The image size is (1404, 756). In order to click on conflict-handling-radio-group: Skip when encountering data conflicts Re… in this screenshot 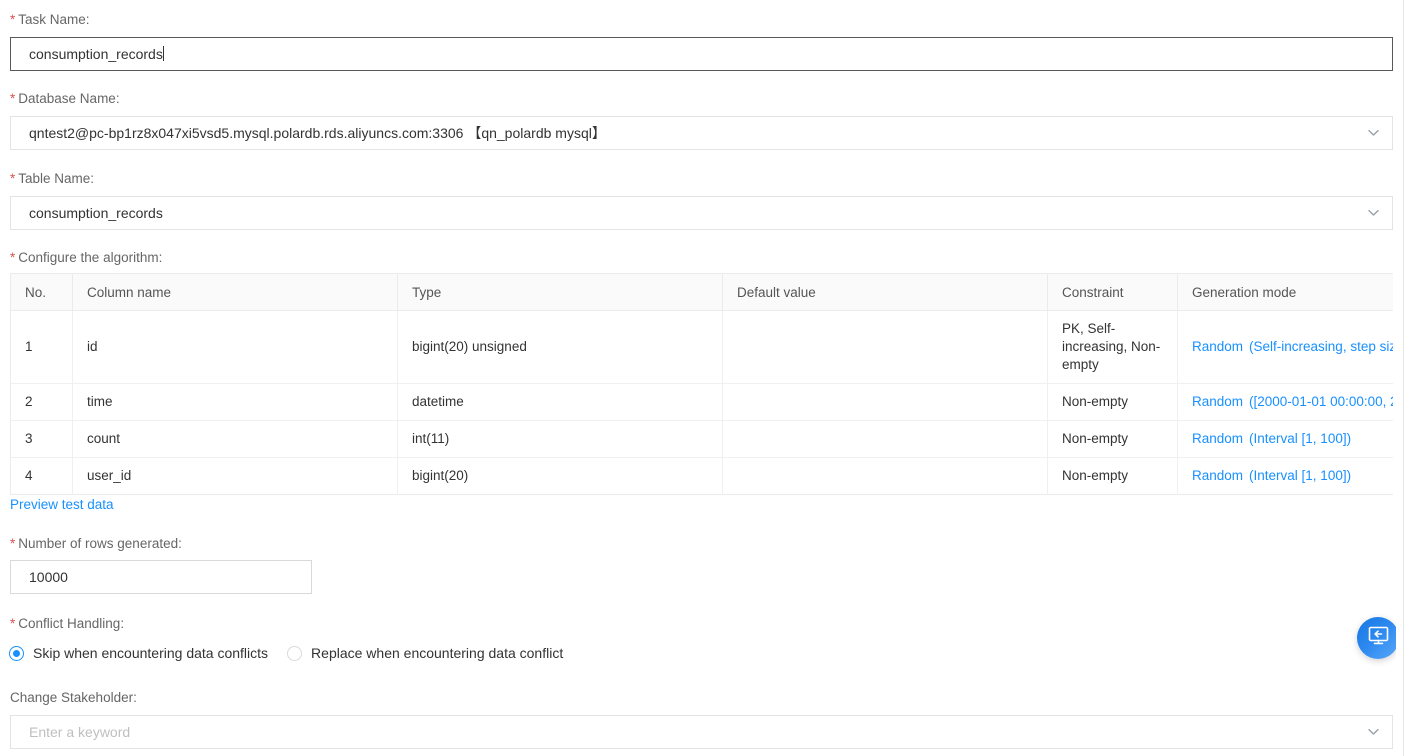, I will do `click(281, 653)`.